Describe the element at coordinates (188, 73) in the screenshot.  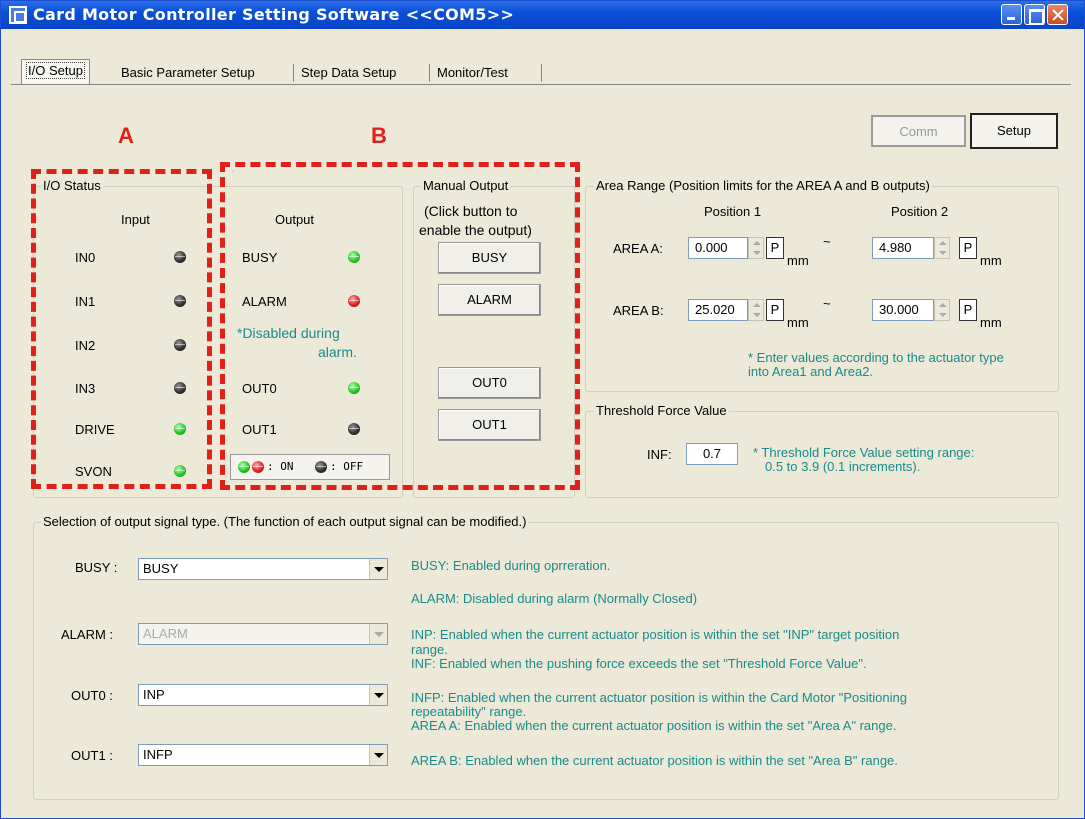
I see `tab-basic-parameter-setup: Basic Parameter Setup` at that location.